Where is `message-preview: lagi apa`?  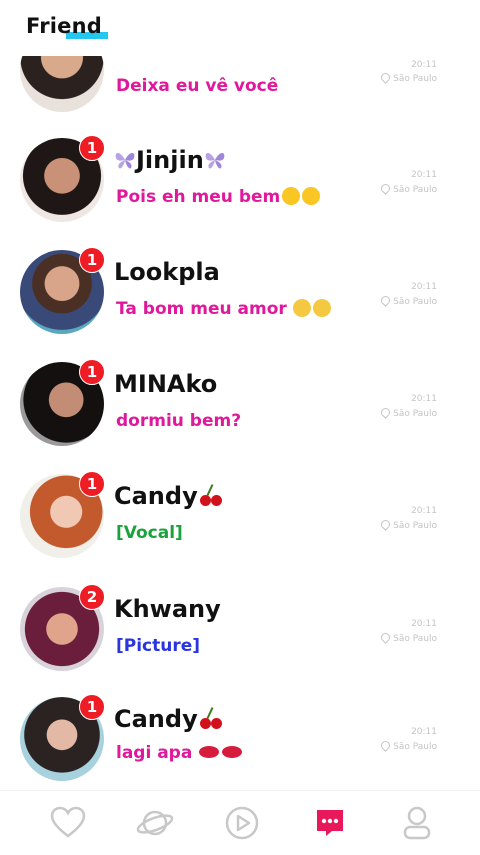
message-preview: lagi apa is located at coordinates (179, 753).